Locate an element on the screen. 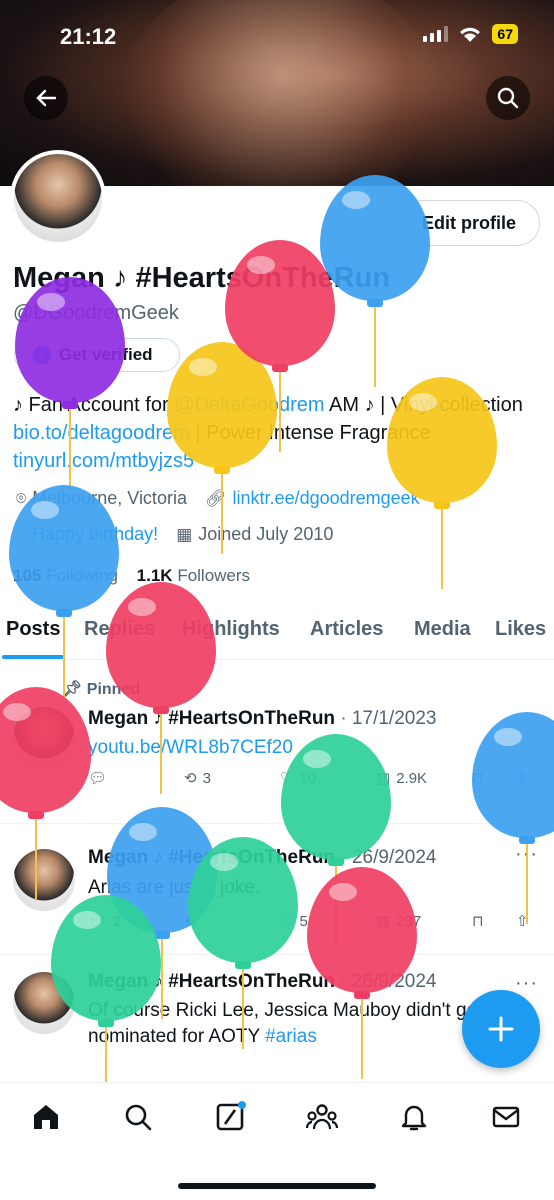  plus-icon is located at coordinates (501, 1029).